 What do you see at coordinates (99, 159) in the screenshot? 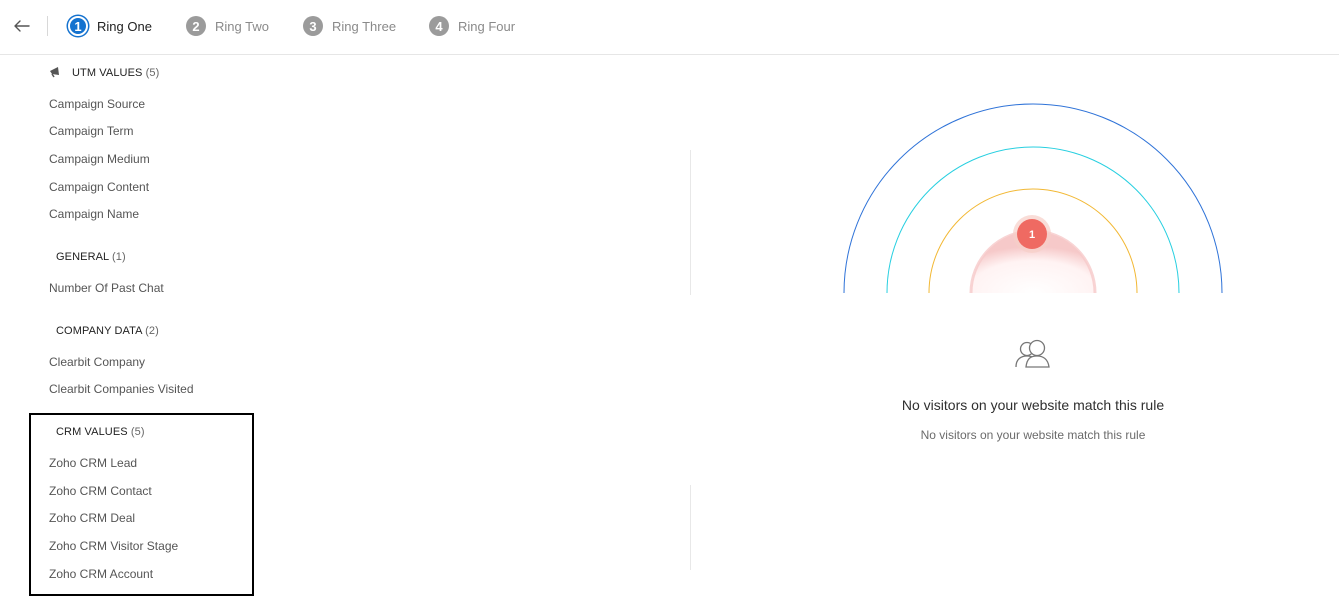
I see `list-item: Campaign Medium` at bounding box center [99, 159].